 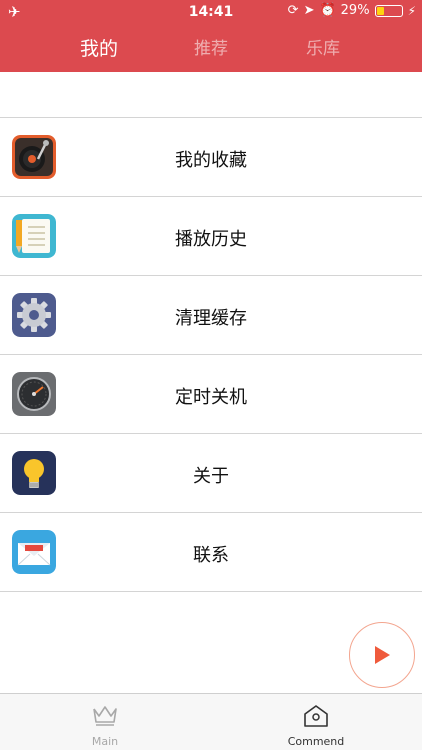 What do you see at coordinates (211, 721) in the screenshot?
I see `bottom-tab-bar: Main Commend` at bounding box center [211, 721].